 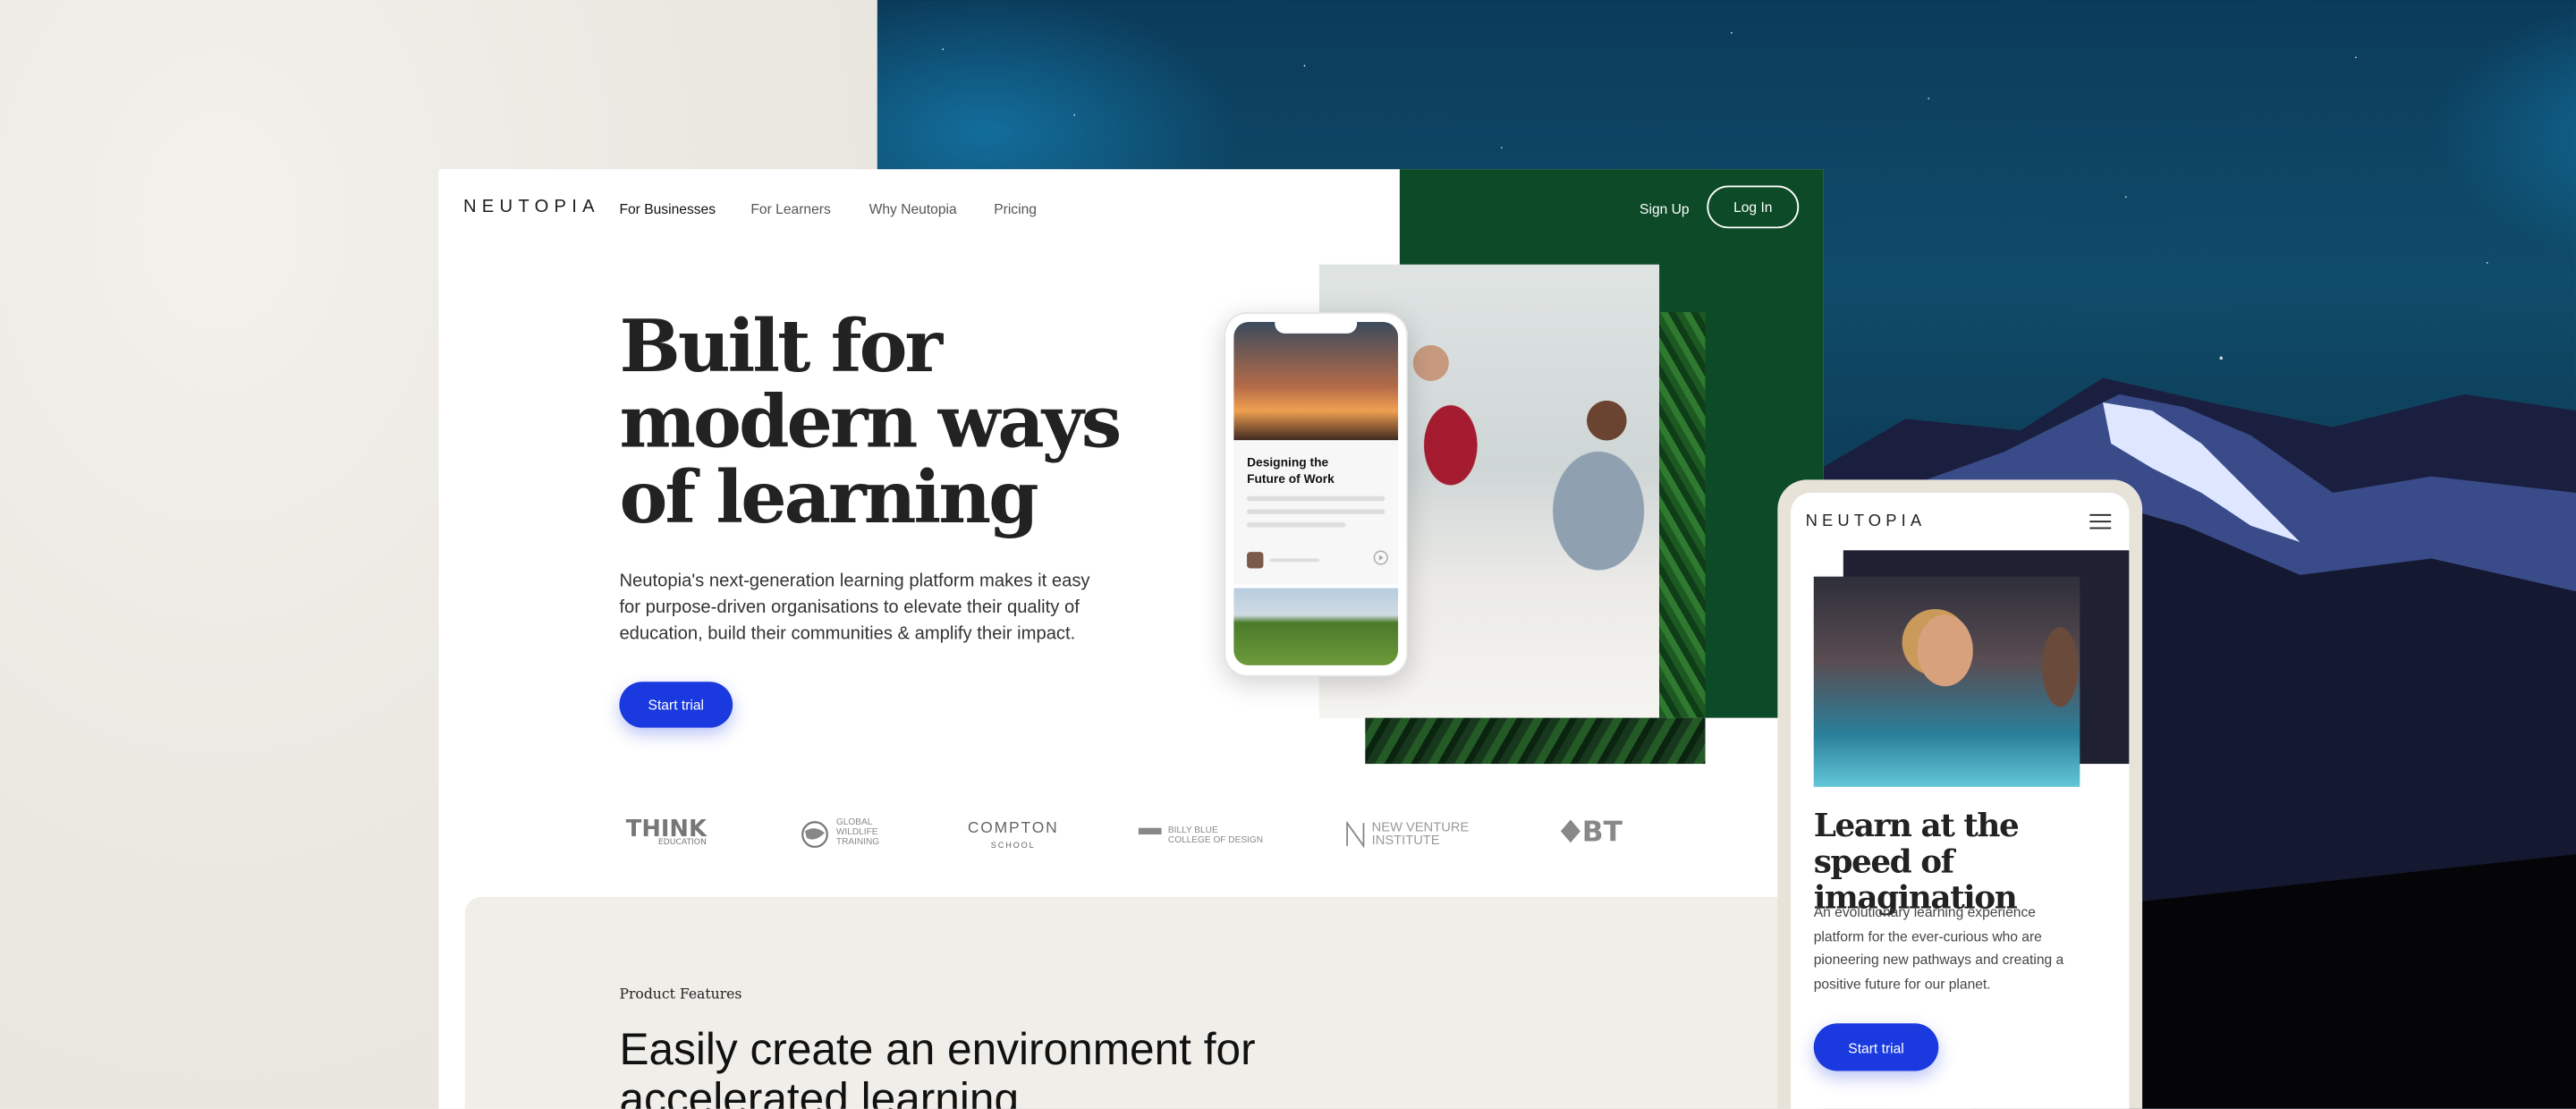 What do you see at coordinates (1013, 846) in the screenshot?
I see `compton-sub: SCHOOL` at bounding box center [1013, 846].